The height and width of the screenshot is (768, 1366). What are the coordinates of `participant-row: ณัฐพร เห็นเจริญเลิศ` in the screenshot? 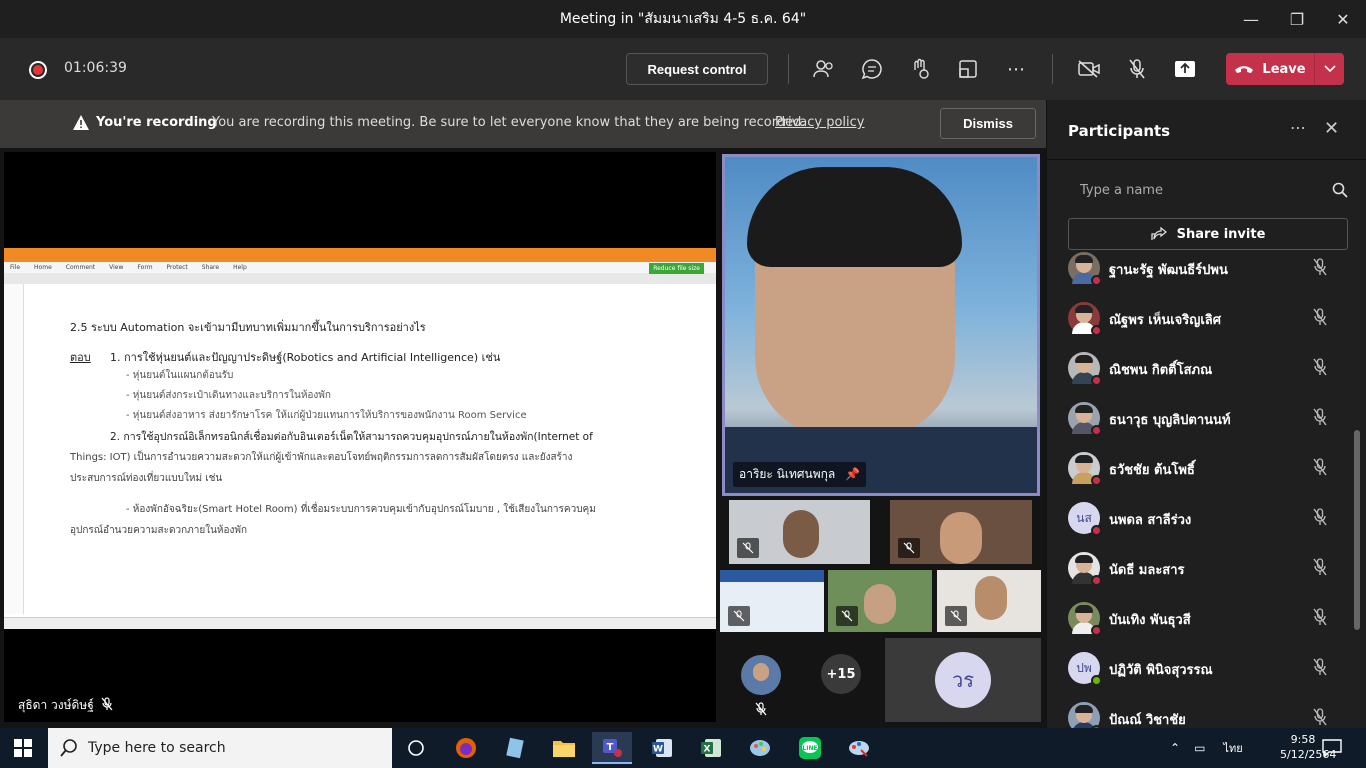 It's located at (1202, 318).